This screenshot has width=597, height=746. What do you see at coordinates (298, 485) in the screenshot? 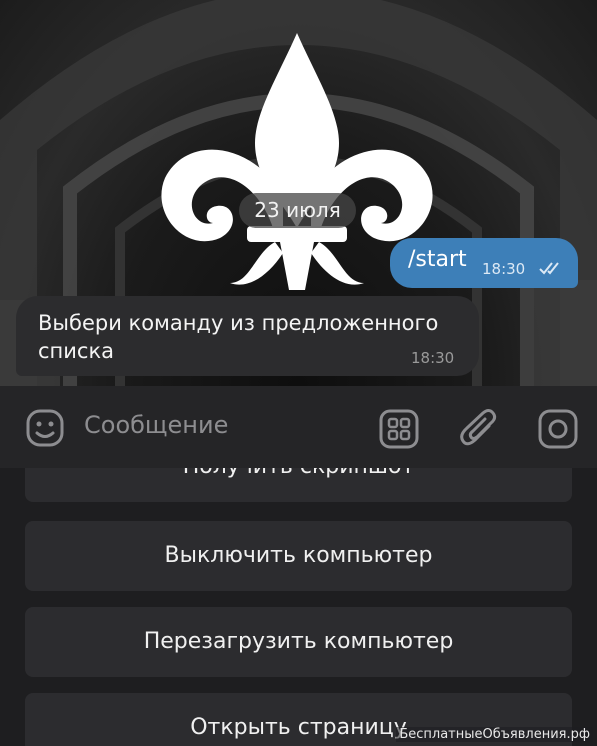
I see `keyboard-button-screenshot: Получить скриншот` at bounding box center [298, 485].